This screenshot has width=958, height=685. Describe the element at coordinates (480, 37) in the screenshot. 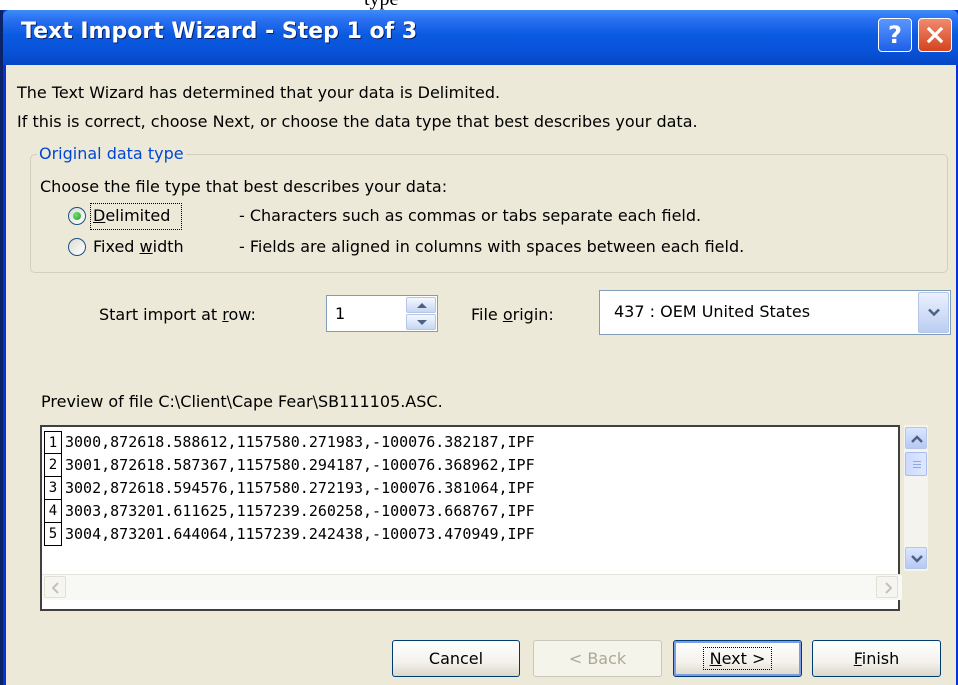

I see `title-bar: Text Import Wizard - Step 1 of 3 ?` at that location.